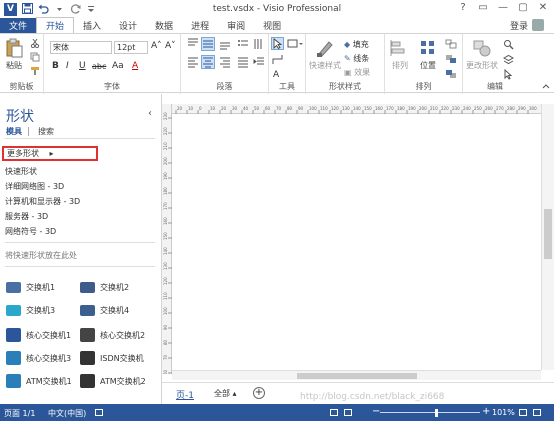 This screenshot has width=554, height=421. What do you see at coordinates (150, 113) in the screenshot?
I see `collapse-pane-icon: ‹` at bounding box center [150, 113].